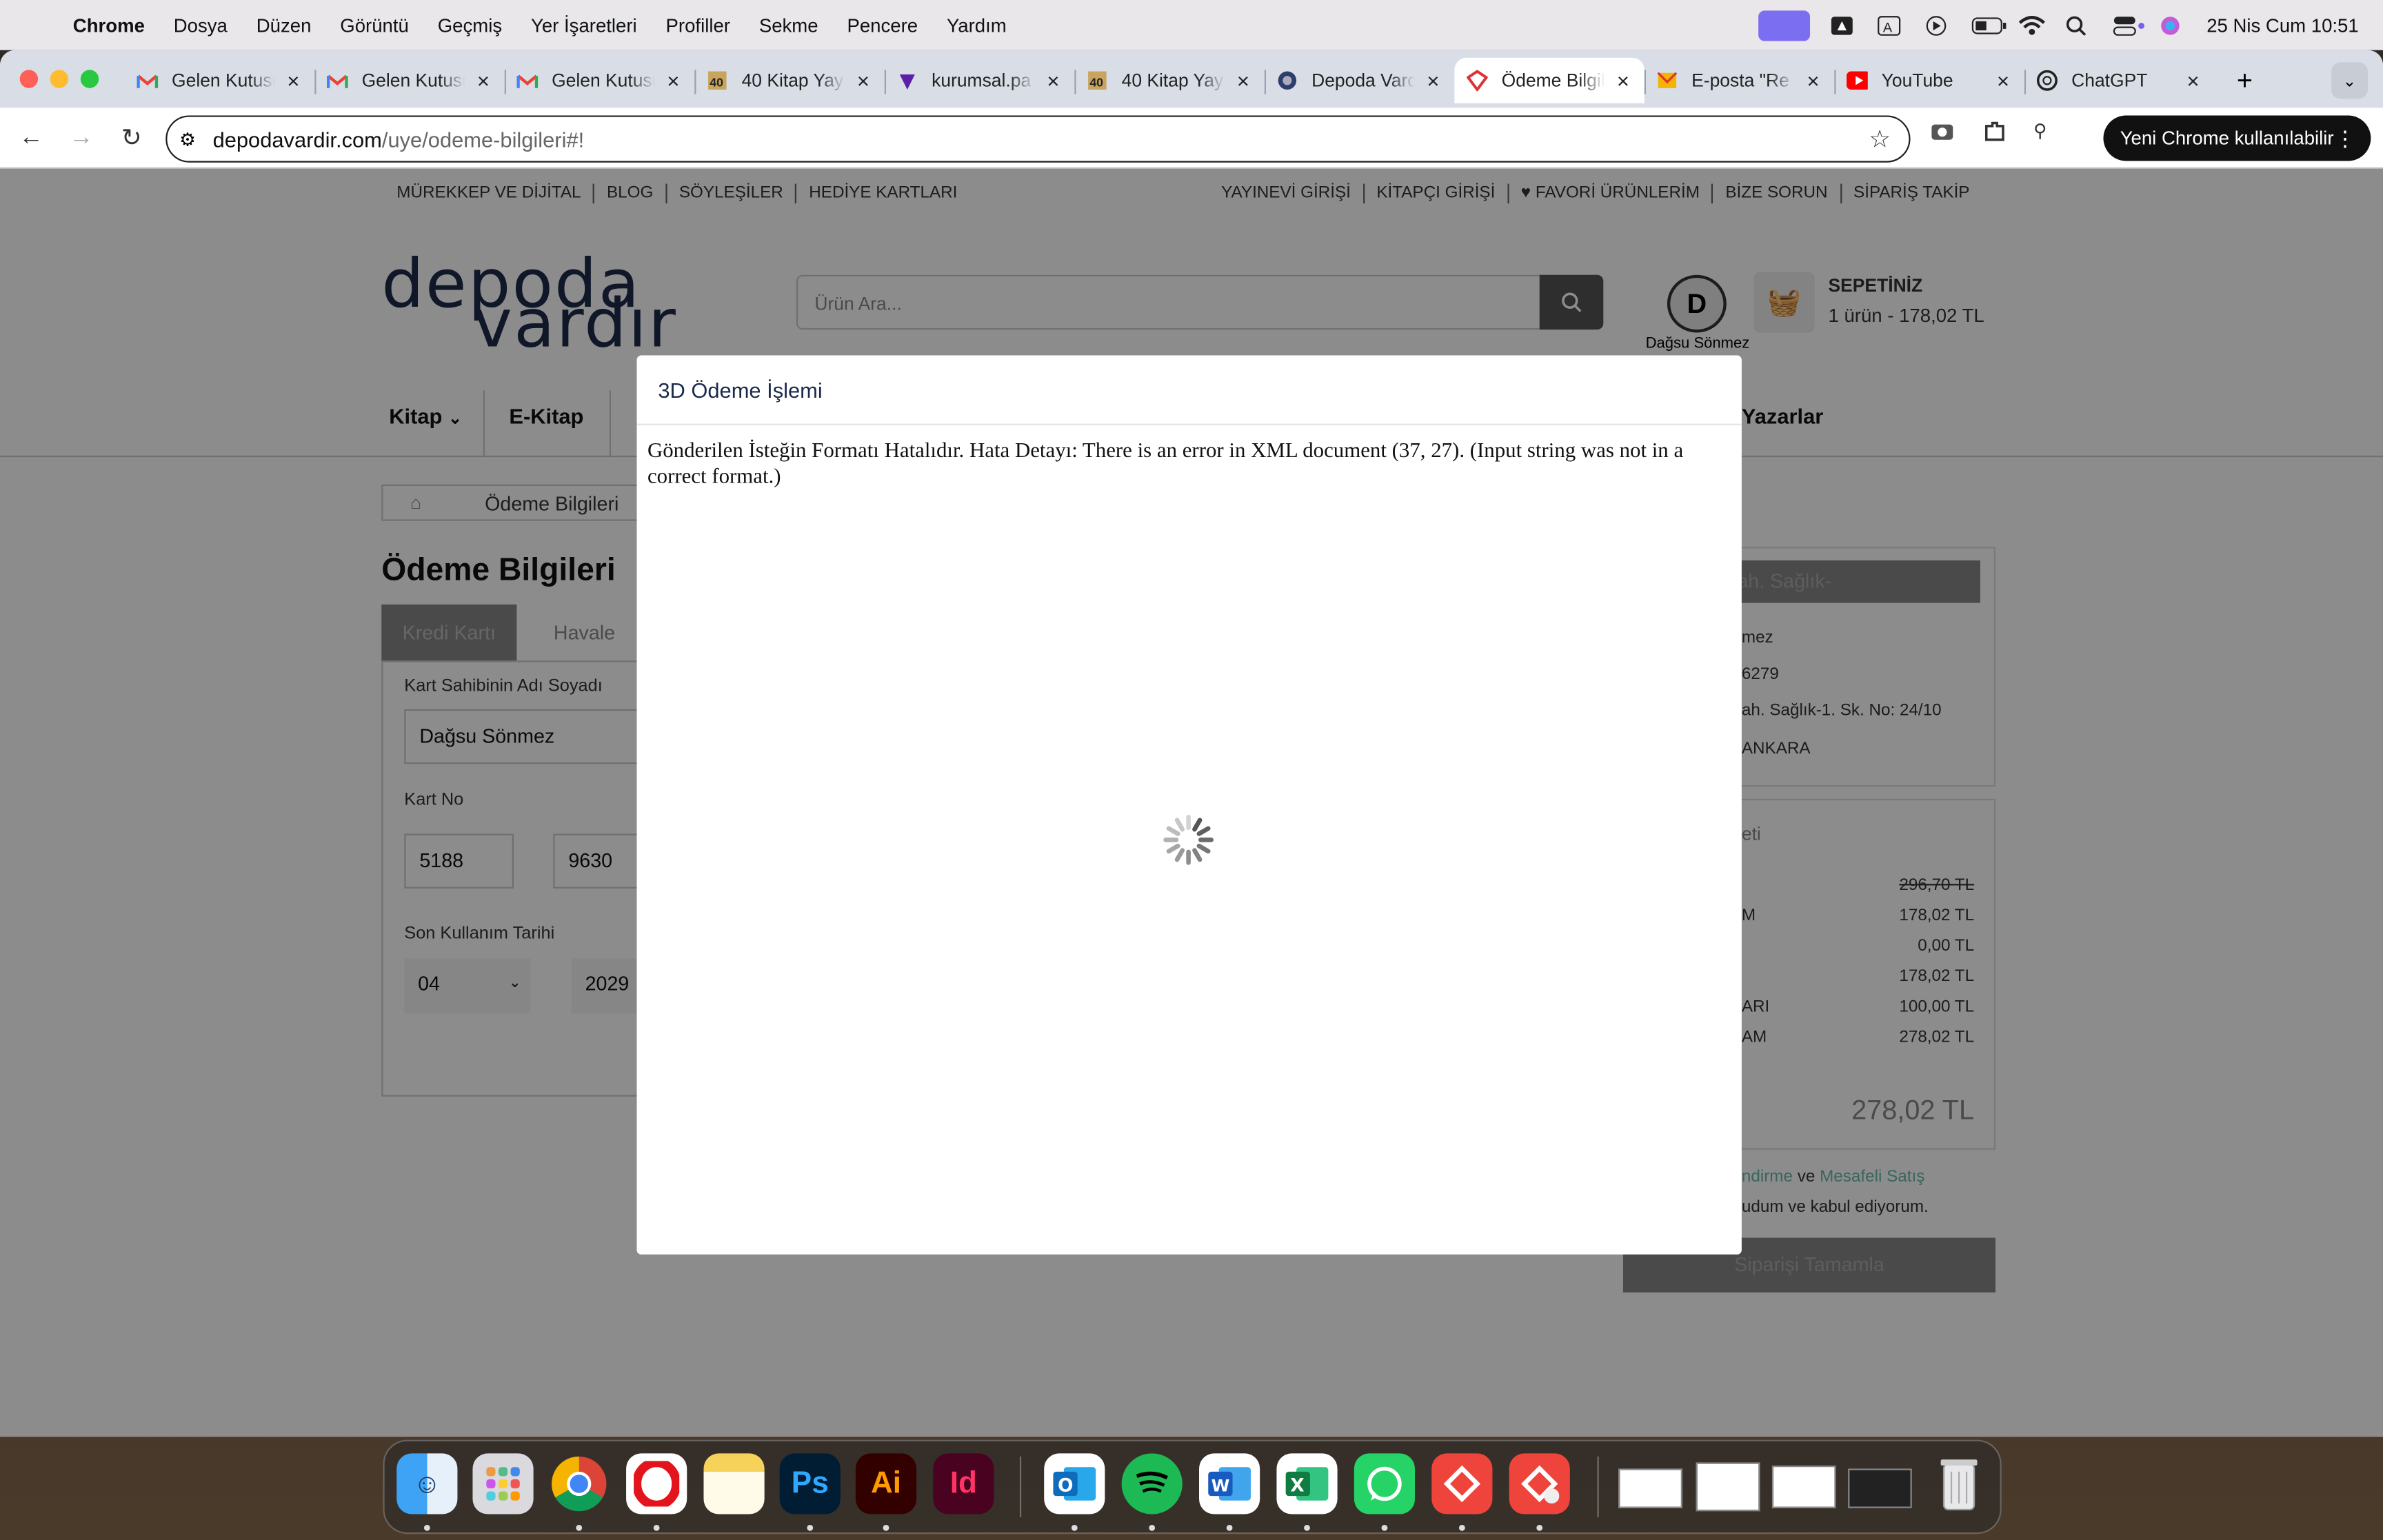 This screenshot has height=1540, width=2383. Describe the element at coordinates (979, 81) in the screenshot. I see `browser-tab: kurumsal.pa ×` at that location.